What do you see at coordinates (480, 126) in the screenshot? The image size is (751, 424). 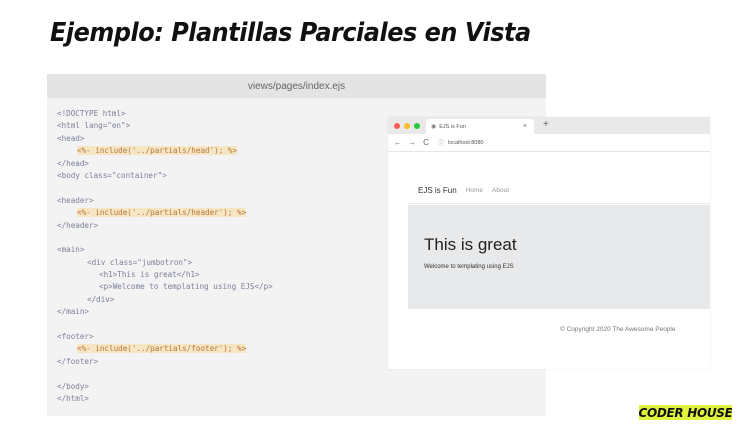 I see `browser-tab: ◉ EJS is Fun ×` at bounding box center [480, 126].